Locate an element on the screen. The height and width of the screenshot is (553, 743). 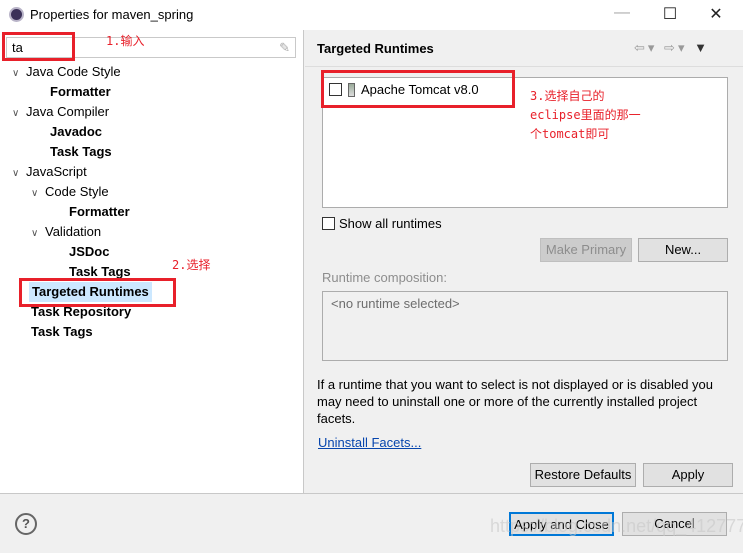
menu-icon: ▼ is located at coordinates (702, 47).